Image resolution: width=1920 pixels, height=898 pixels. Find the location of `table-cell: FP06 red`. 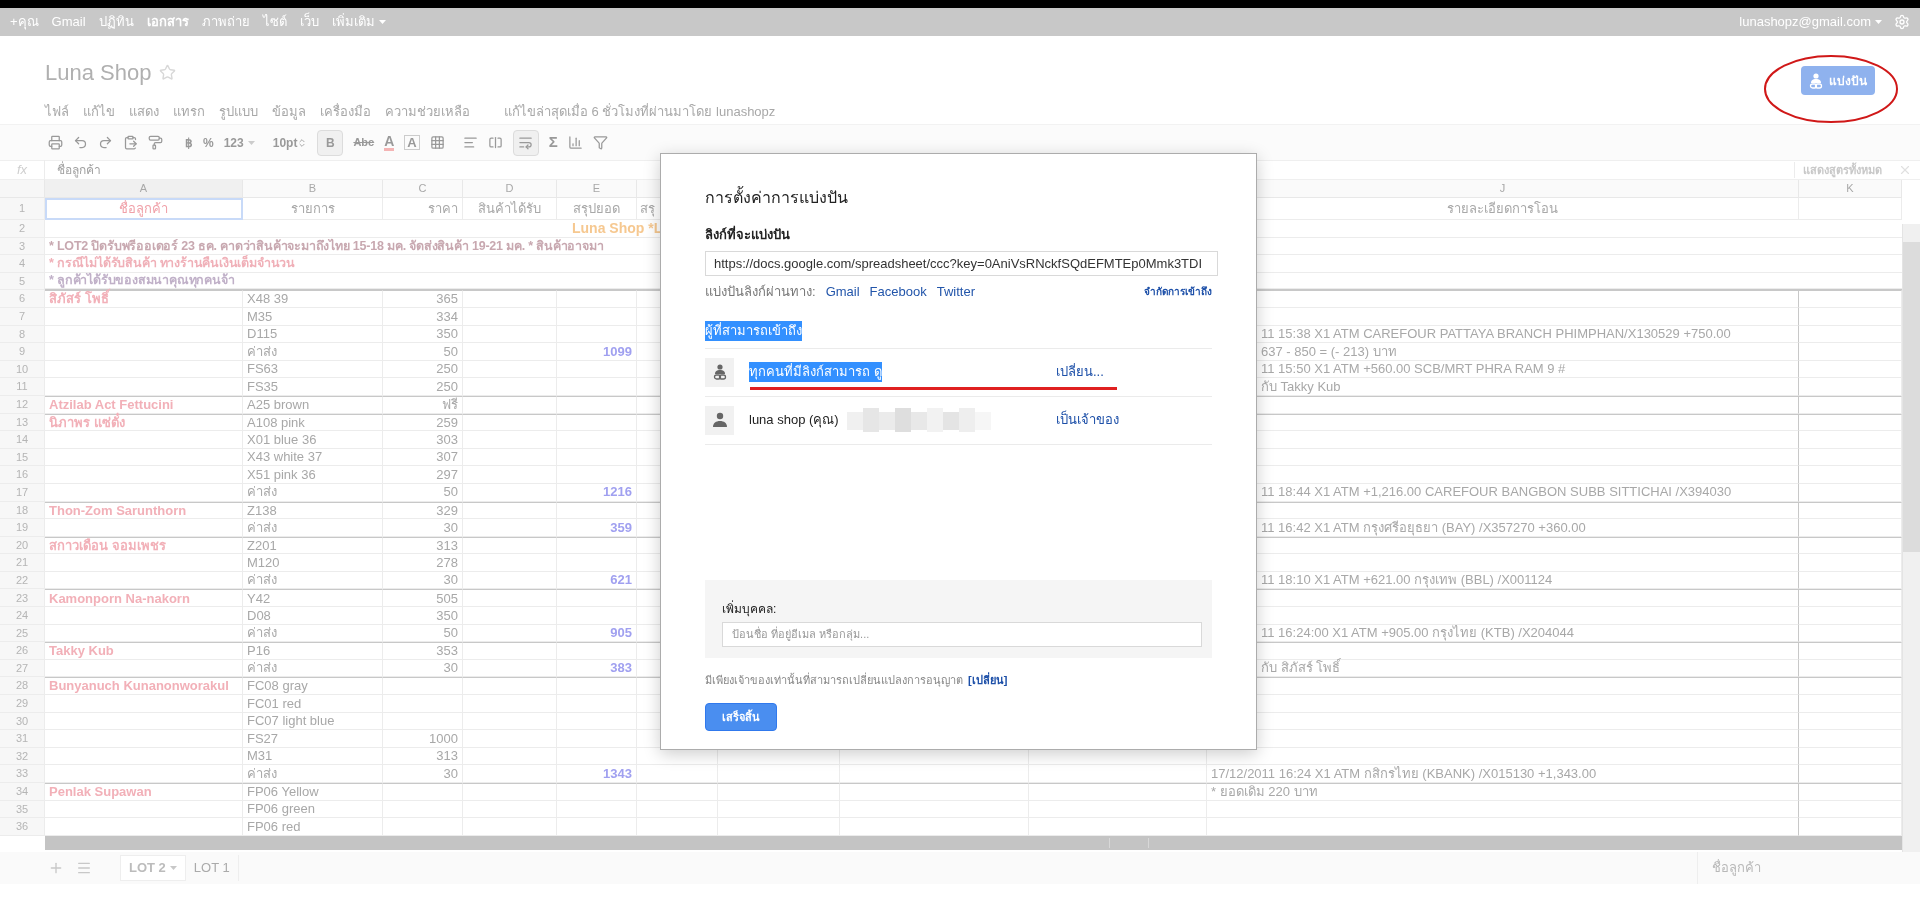

table-cell: FP06 red is located at coordinates (313, 827).